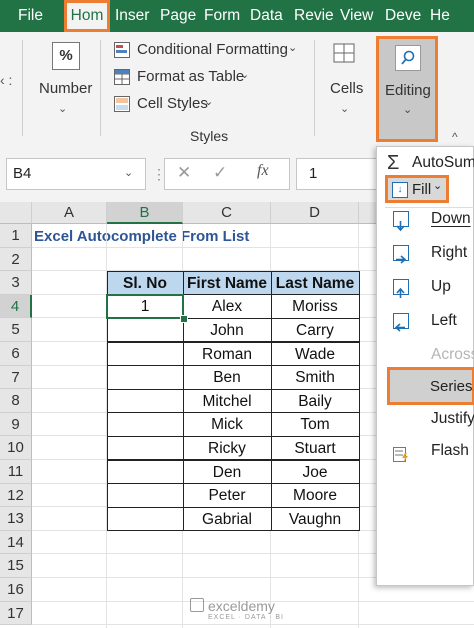 This screenshot has height=628, width=474. Describe the element at coordinates (65, 88) in the screenshot. I see `number-button-label: Number` at that location.